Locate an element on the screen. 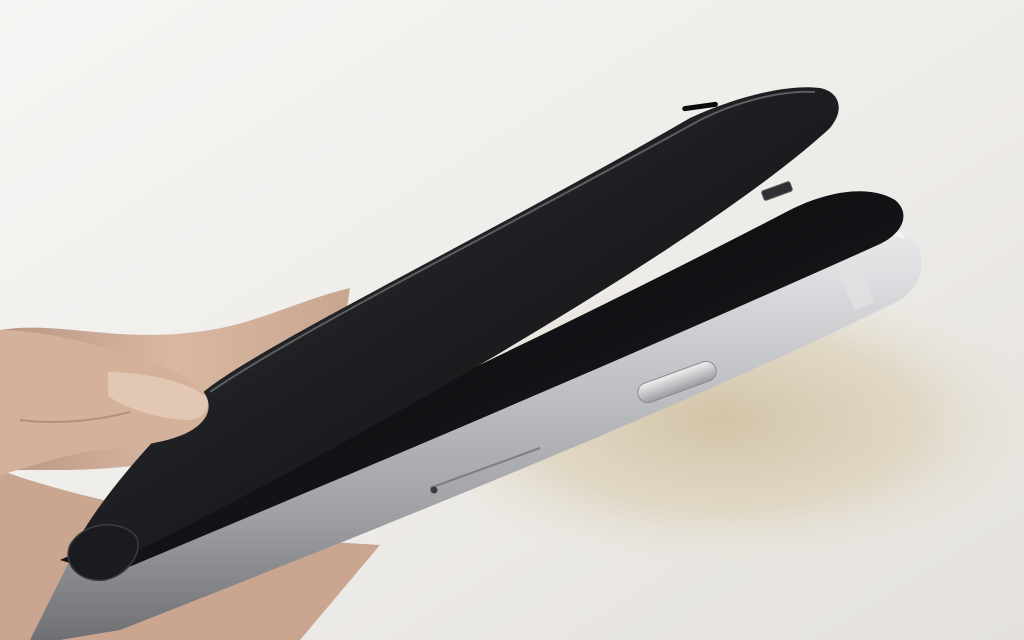 The image size is (1024, 640). sim-eject-hole-icon is located at coordinates (434, 490).